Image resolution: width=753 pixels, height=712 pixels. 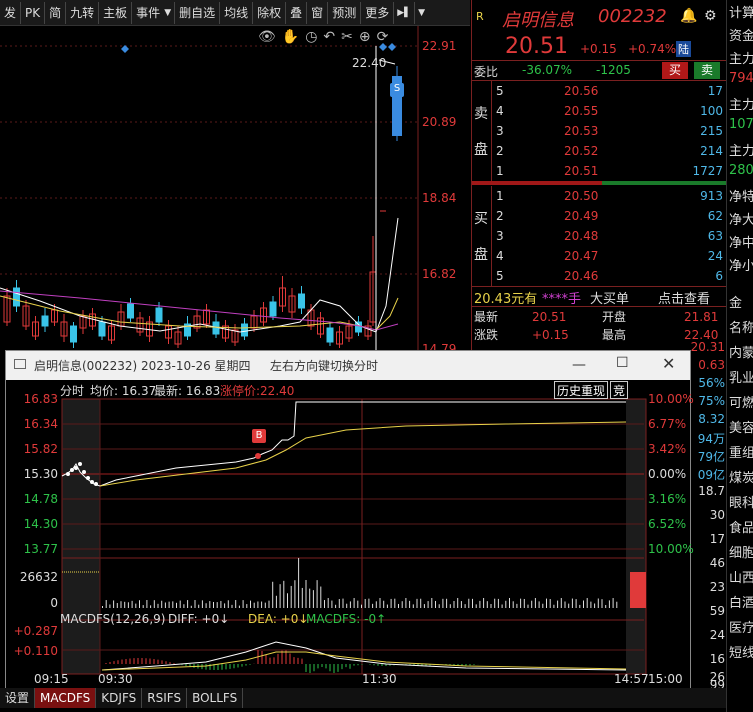 I want to click on toolbar-exright: 除权, so click(x=270, y=12).